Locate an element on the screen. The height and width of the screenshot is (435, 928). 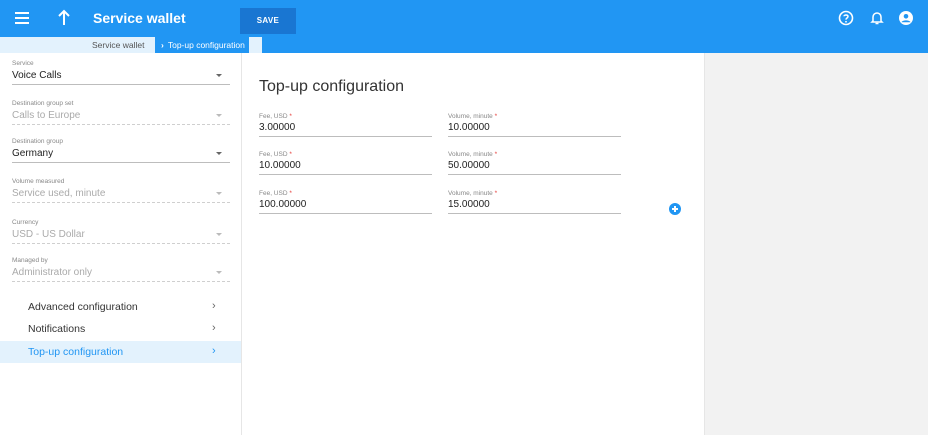
volume-value: 50.00000 is located at coordinates (469, 165).